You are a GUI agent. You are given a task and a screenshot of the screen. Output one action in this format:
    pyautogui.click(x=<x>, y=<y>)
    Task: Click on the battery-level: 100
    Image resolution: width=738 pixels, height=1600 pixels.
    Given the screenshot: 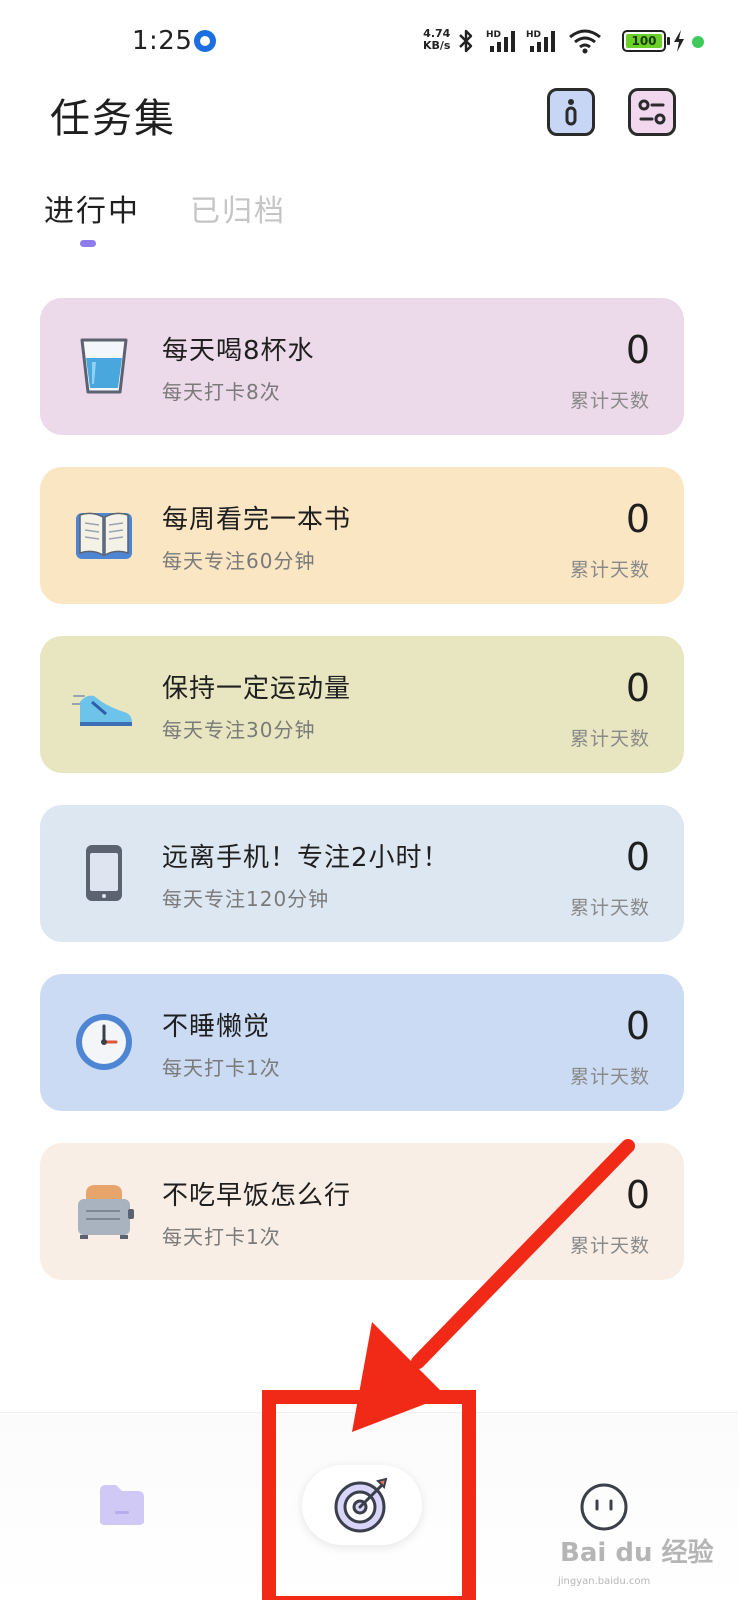 What is the action you would take?
    pyautogui.click(x=644, y=41)
    